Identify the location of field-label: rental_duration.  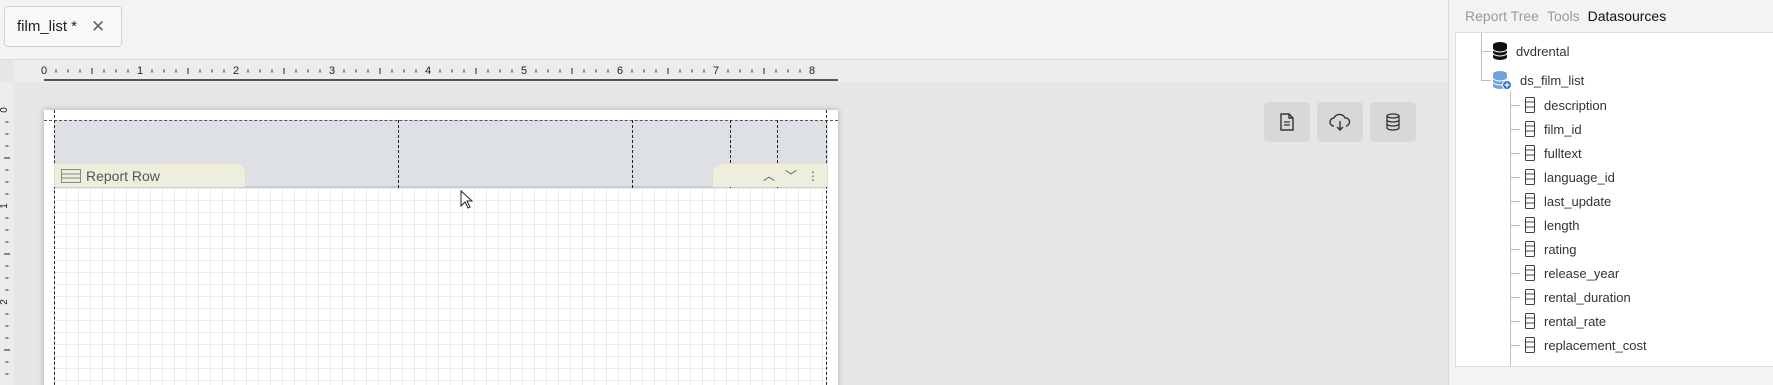
(1587, 297).